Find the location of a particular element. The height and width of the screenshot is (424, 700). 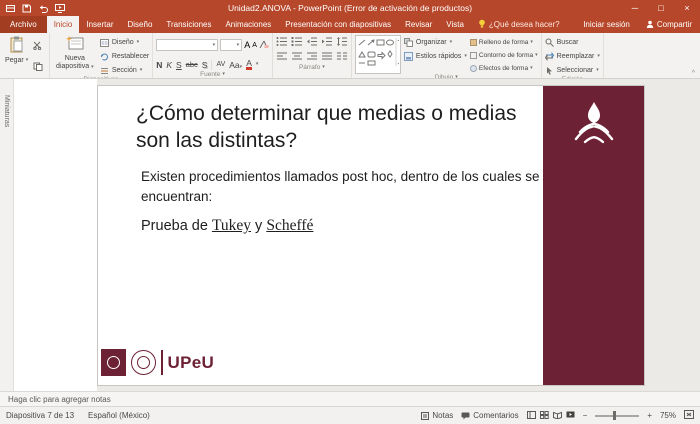

reading-view-icon is located at coordinates (557, 416).